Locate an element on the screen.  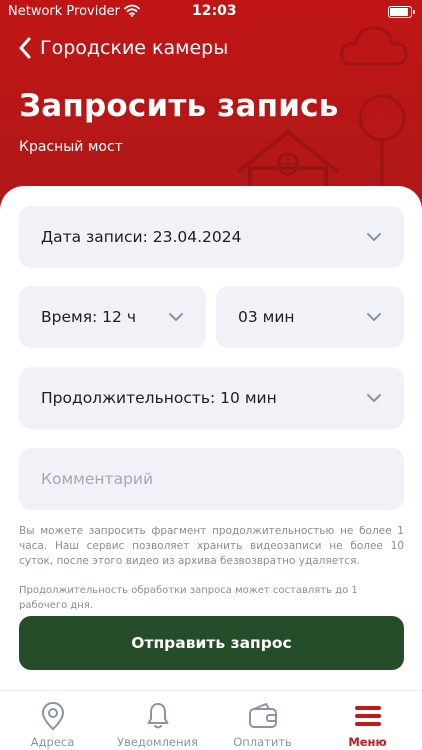
tab-pay-label: Оплатить is located at coordinates (262, 742).